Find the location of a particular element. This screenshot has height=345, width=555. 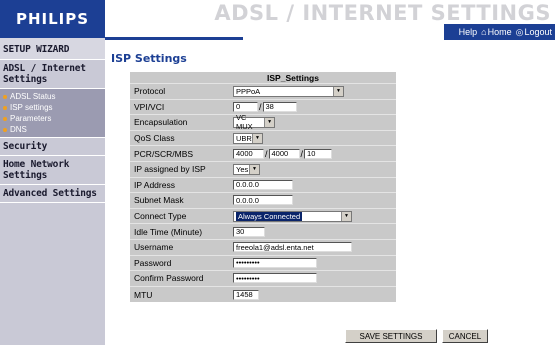

header-divider is located at coordinates (174, 38).